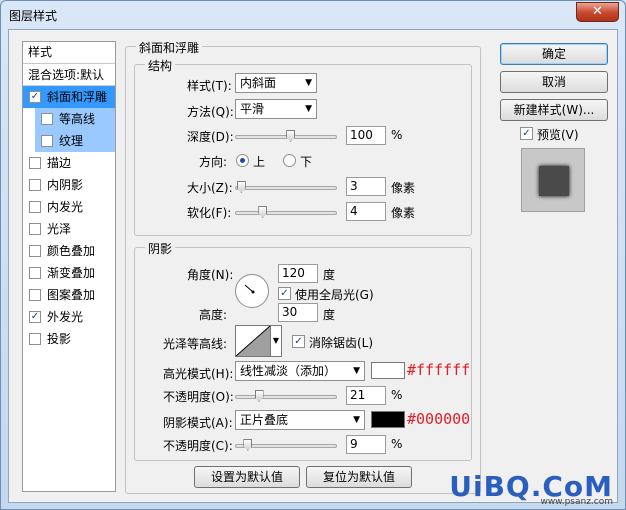 The width and height of the screenshot is (626, 510). Describe the element at coordinates (35, 97) in the screenshot. I see `bevel-checkbox: ✓` at that location.